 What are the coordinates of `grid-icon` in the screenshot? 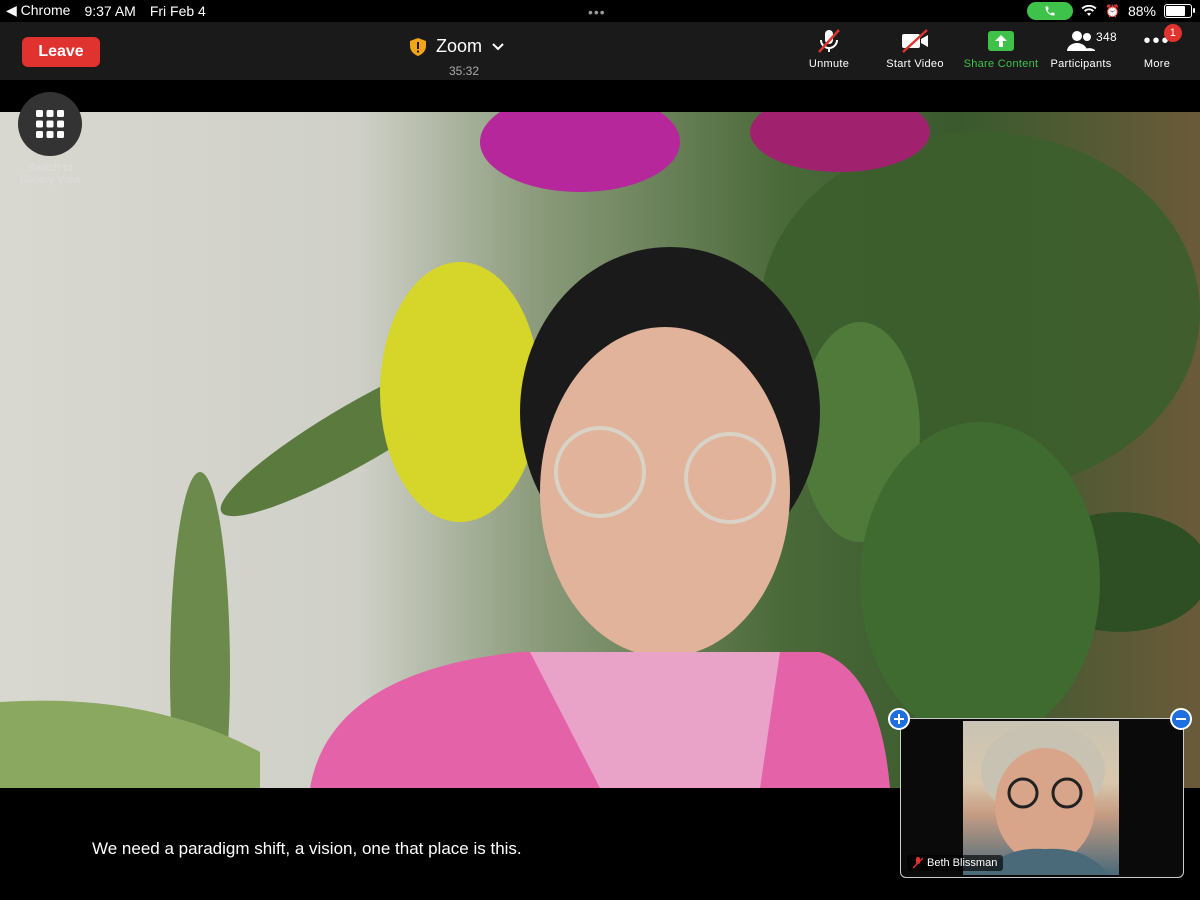 It's located at (50, 124).